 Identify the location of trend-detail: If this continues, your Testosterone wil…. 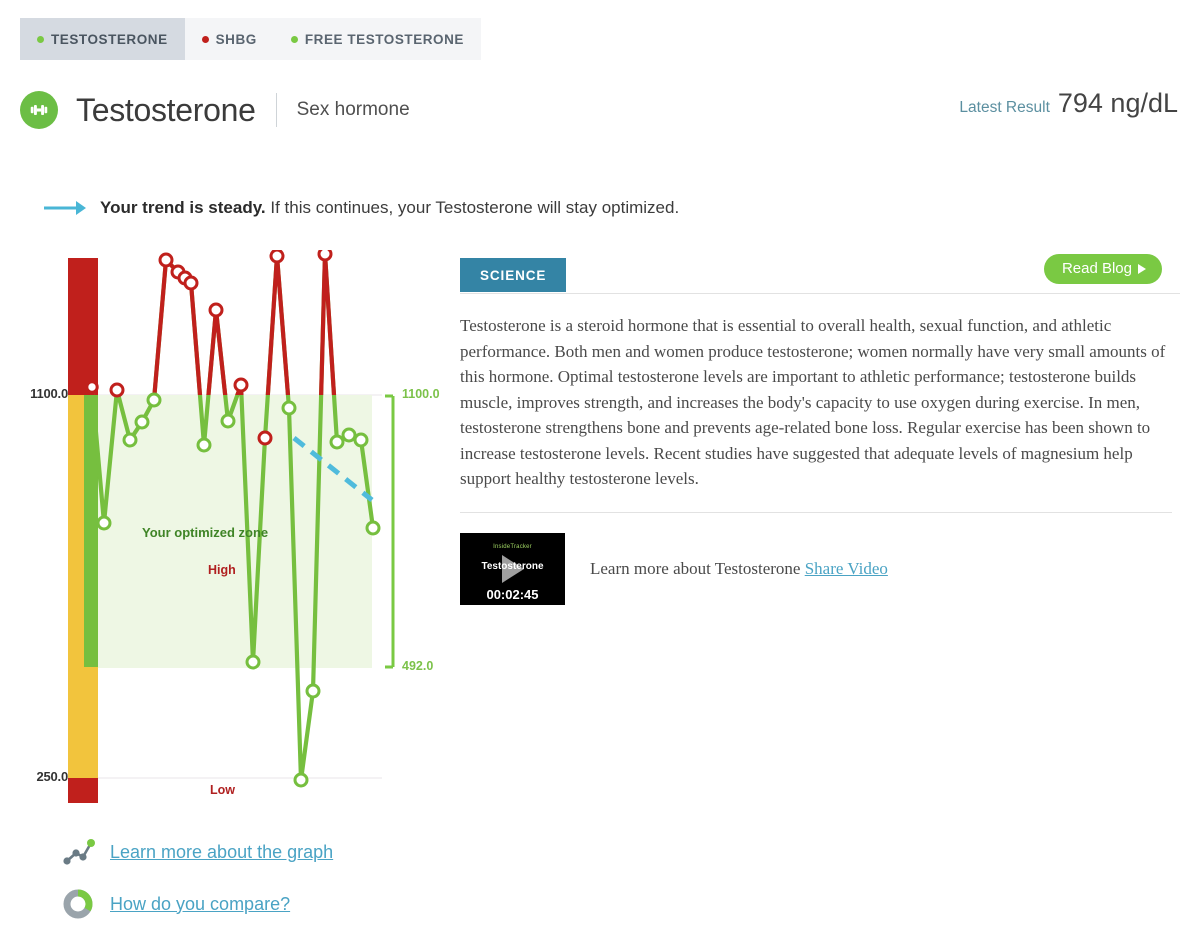
(472, 207).